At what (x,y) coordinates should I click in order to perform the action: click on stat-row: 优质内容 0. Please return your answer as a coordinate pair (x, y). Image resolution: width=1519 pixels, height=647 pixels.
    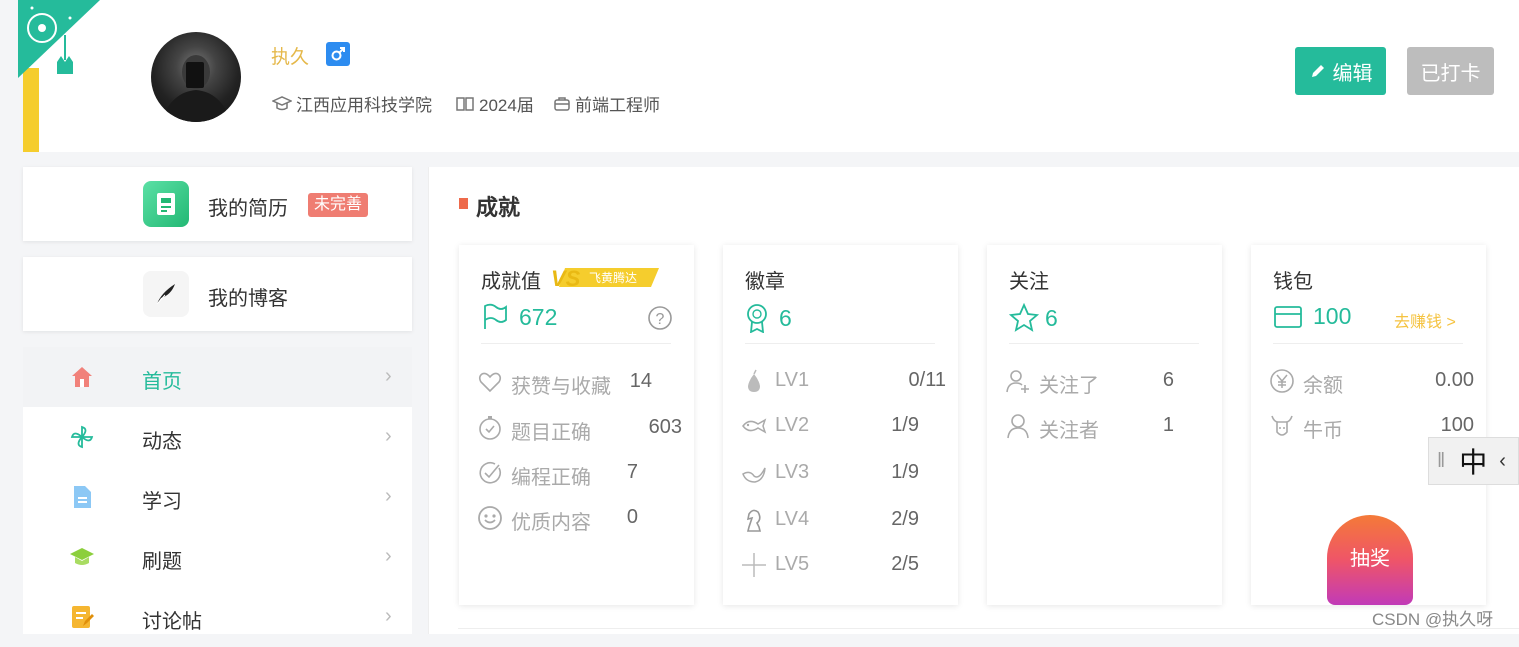
    Looking at the image, I should click on (579, 518).